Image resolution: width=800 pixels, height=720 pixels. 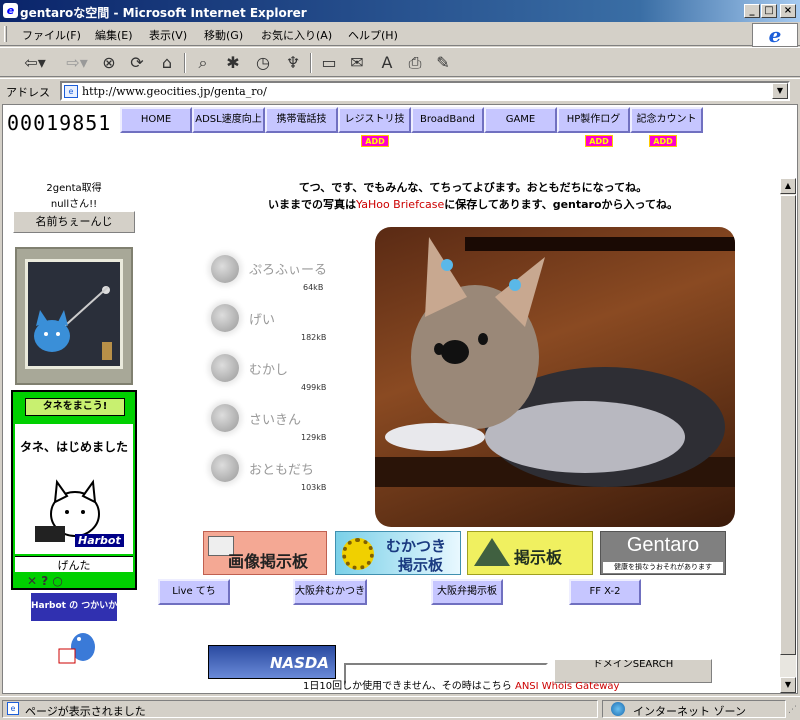 What do you see at coordinates (793, 711) in the screenshot?
I see `resize-grip-icon: ⋰` at bounding box center [793, 711].